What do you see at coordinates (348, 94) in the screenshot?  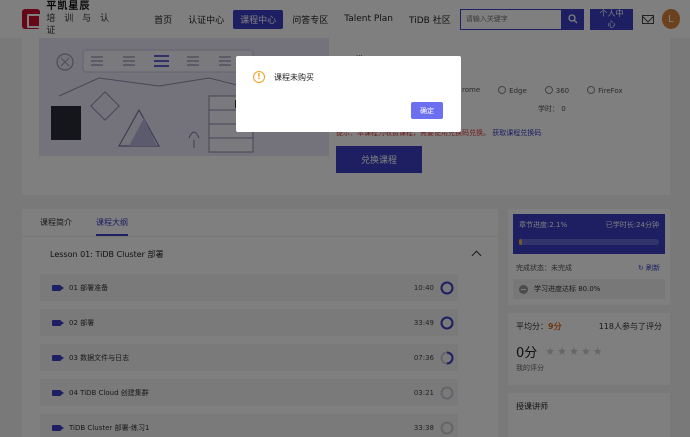 I see `alert-dialog: ! 课程未购买 确定` at bounding box center [348, 94].